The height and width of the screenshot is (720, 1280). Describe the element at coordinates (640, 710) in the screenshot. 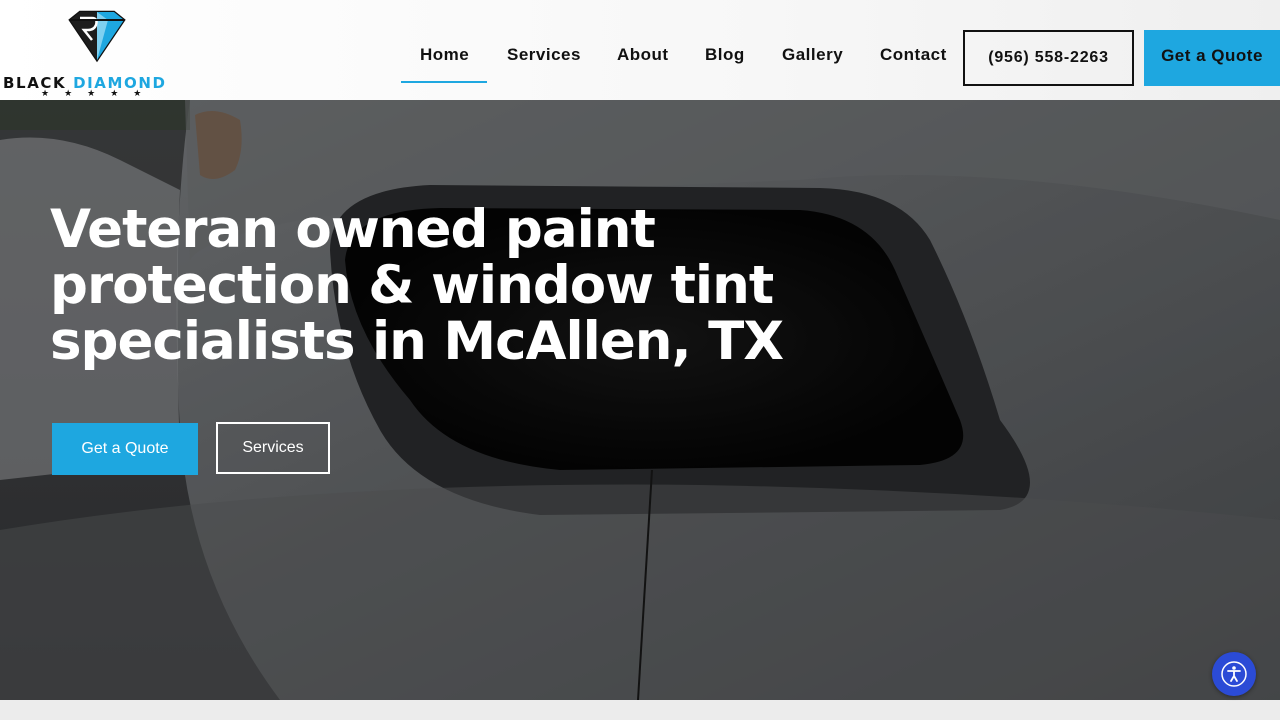

I see `page-bottom-strip` at that location.